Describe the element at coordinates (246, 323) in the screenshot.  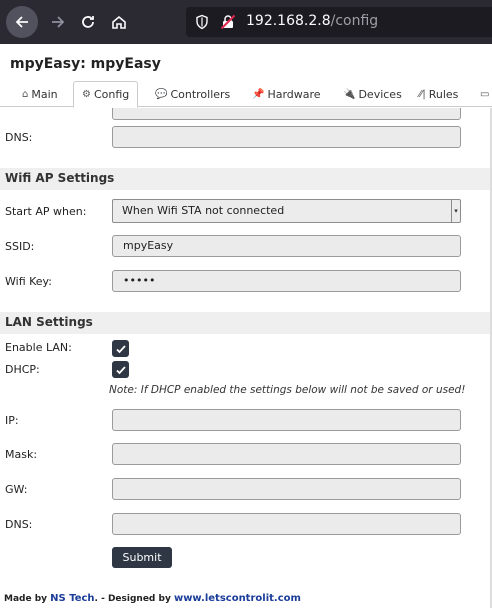
I see `lan-section-header: LAN Settings` at that location.